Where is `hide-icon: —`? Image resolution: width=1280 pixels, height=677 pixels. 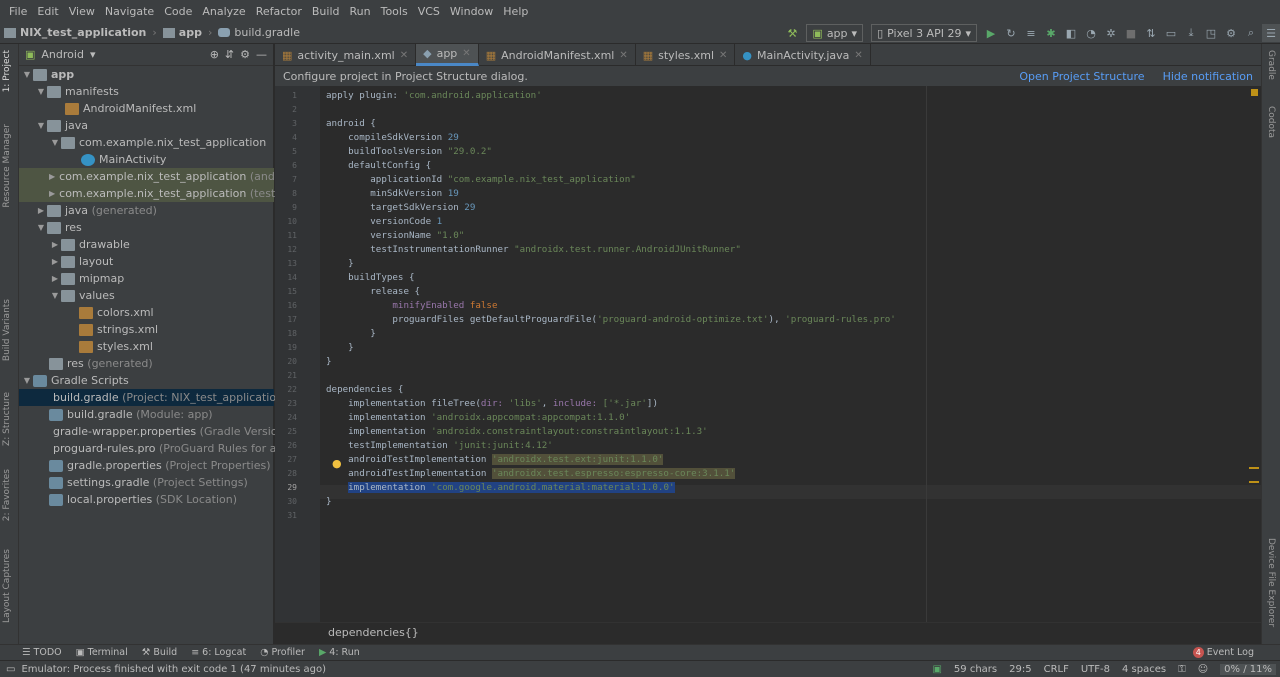
hide-icon: — is located at coordinates (261, 54).